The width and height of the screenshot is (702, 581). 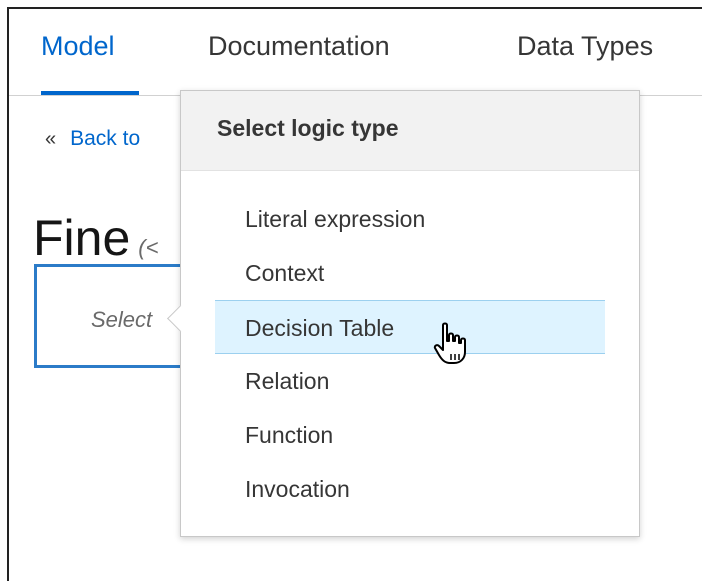 What do you see at coordinates (299, 46) in the screenshot?
I see `tab-documentation: Documentation` at bounding box center [299, 46].